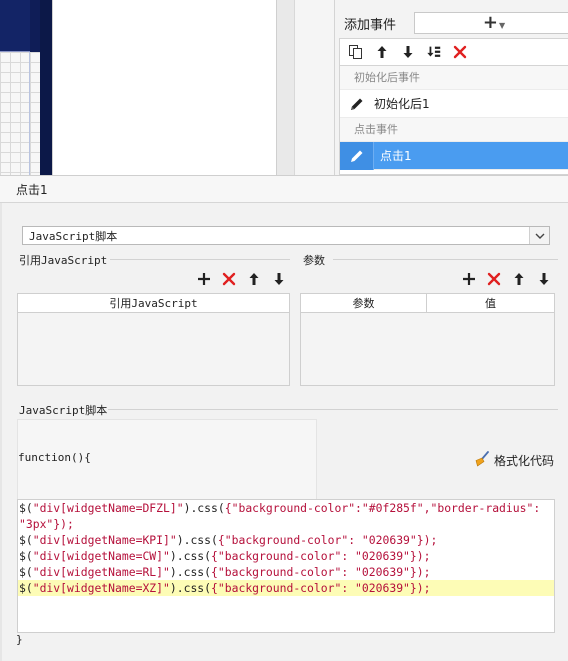 The image size is (568, 661). I want to click on dialog-title: 点击1, so click(32, 190).